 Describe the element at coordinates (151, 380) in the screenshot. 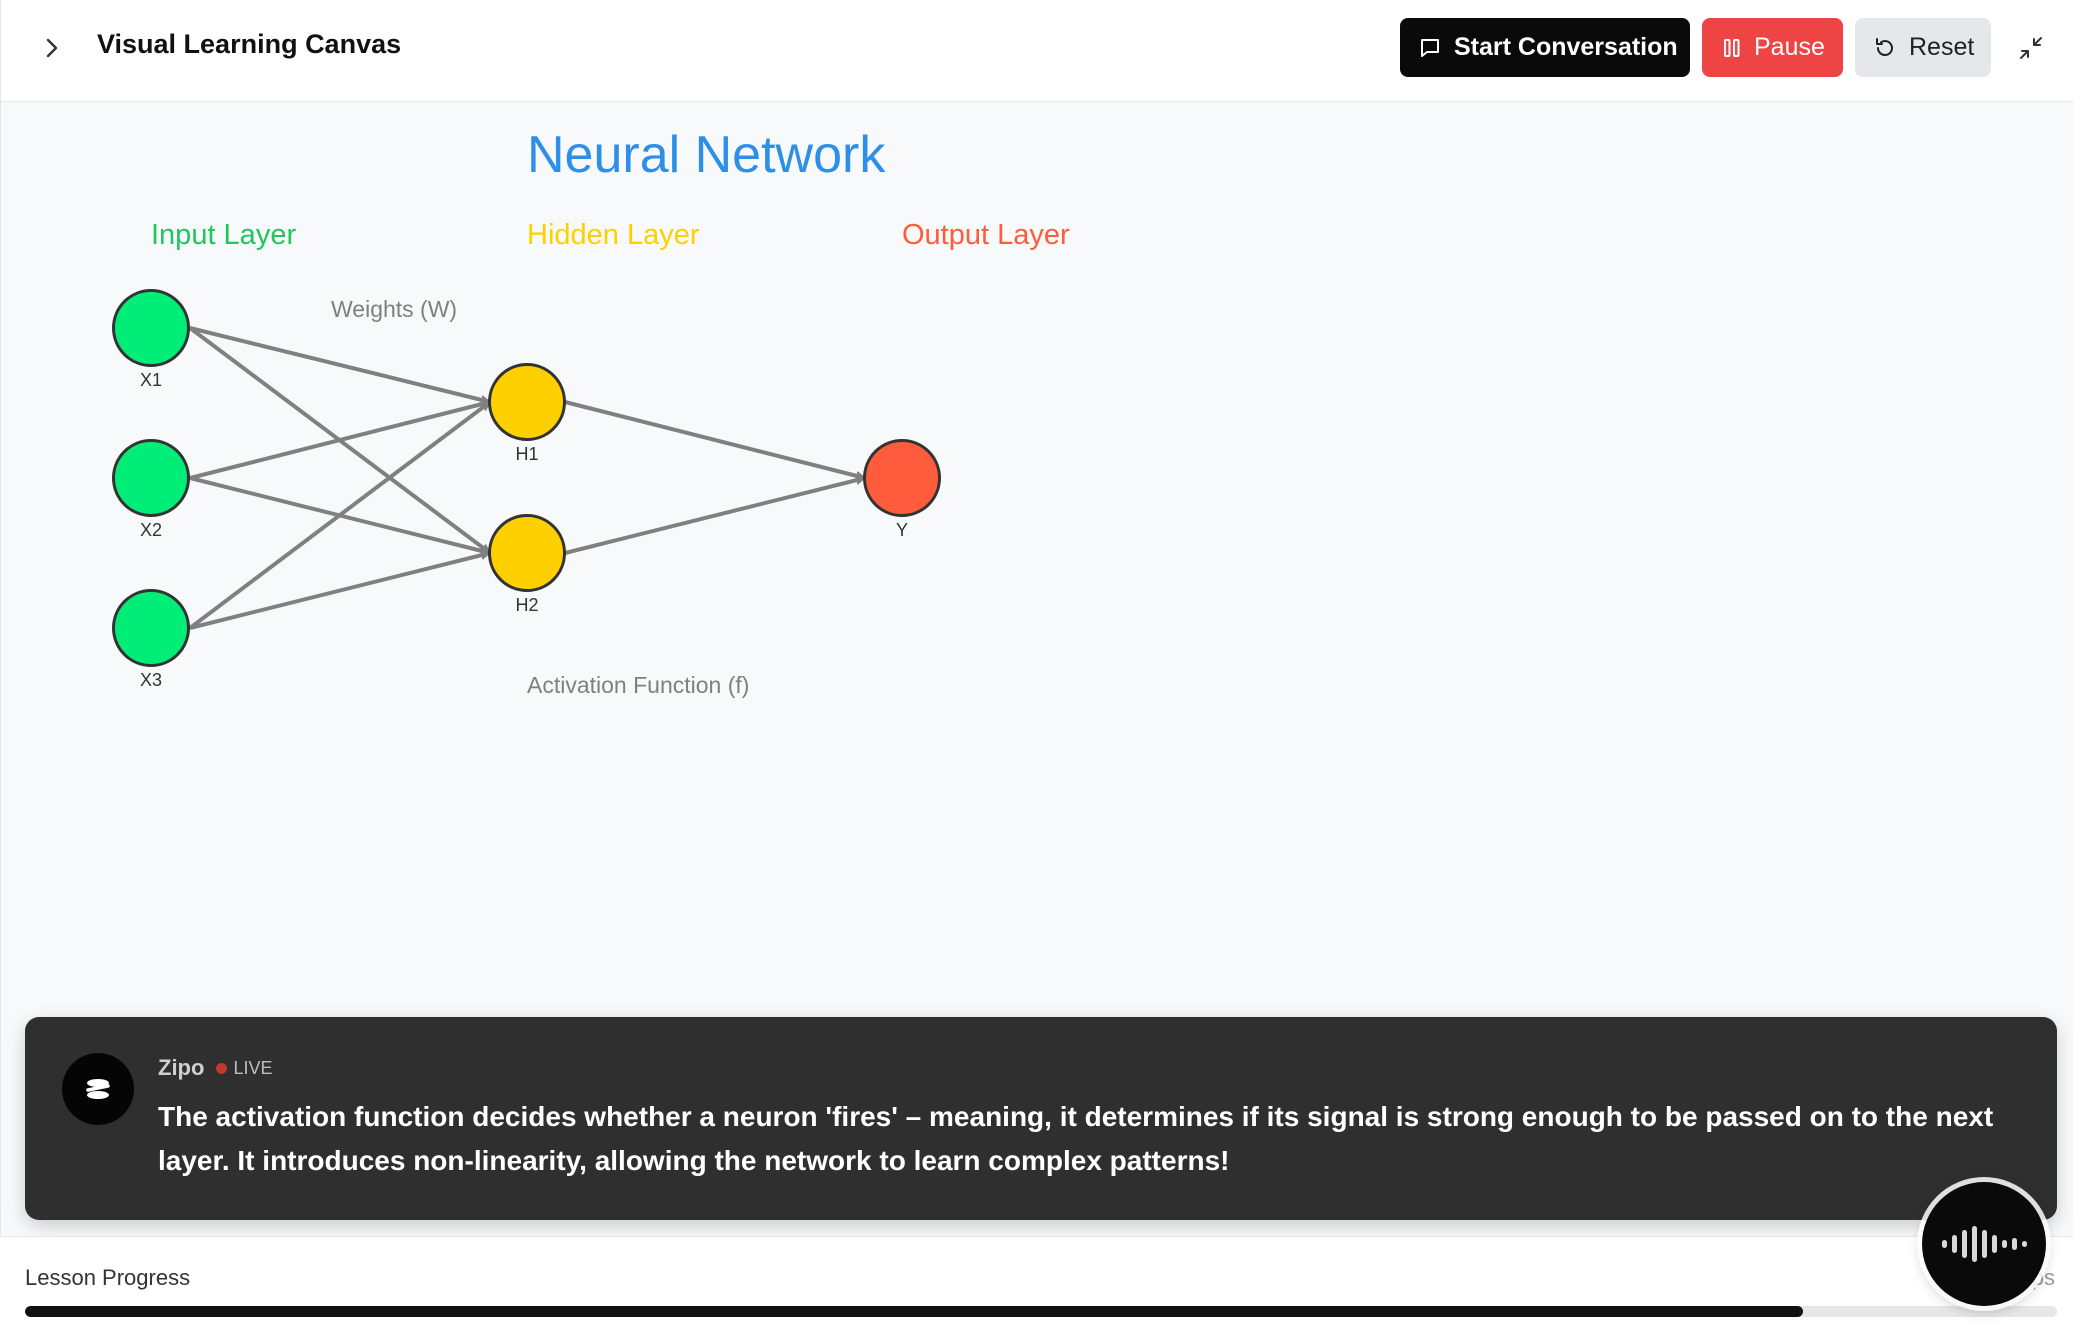

I see `node-label-x1: X1` at that location.